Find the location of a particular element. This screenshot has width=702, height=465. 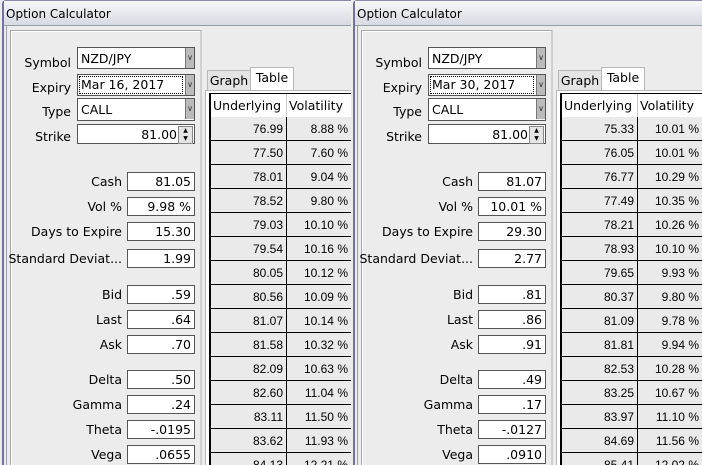

table-row: 75.33 10.01 % is located at coordinates (632, 129).